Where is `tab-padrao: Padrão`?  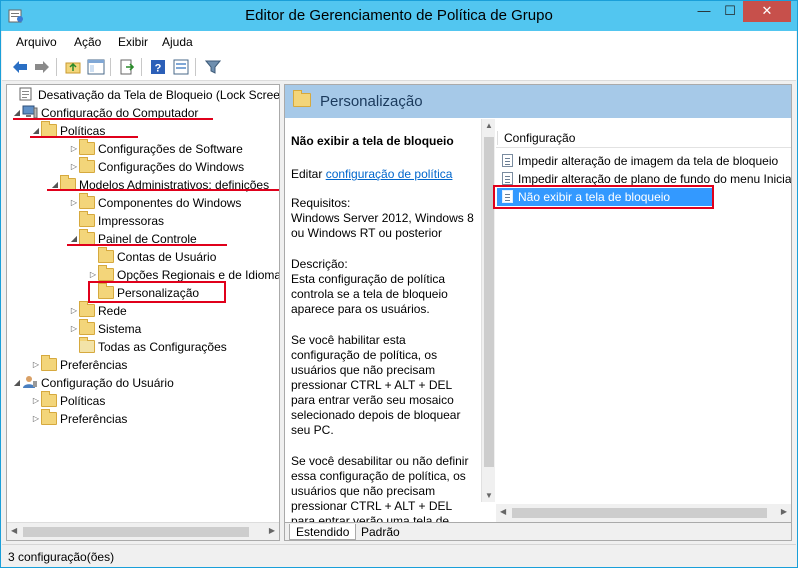 tab-padrao: Padrão is located at coordinates (380, 532).